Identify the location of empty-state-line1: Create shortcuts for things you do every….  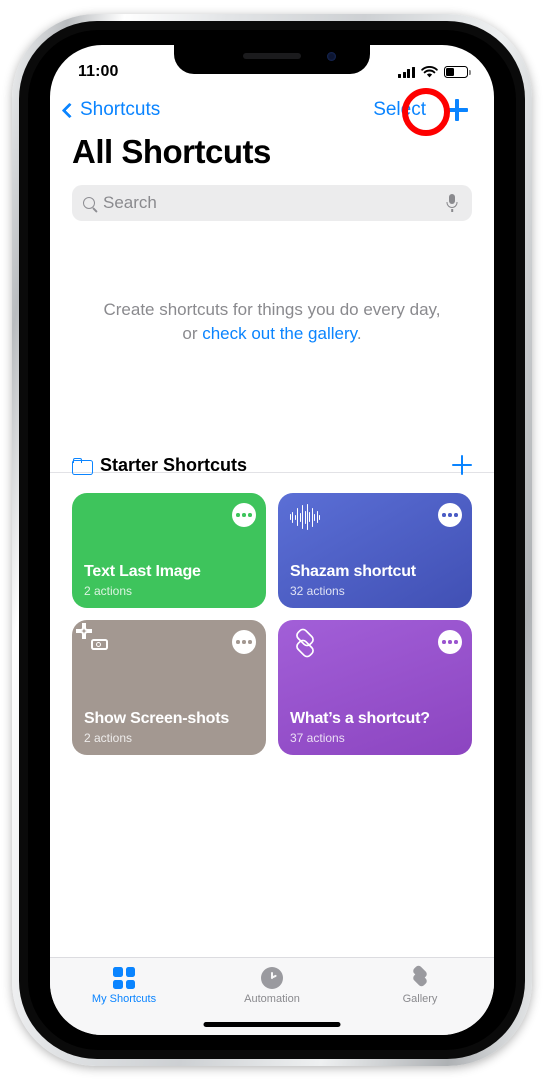
(272, 309).